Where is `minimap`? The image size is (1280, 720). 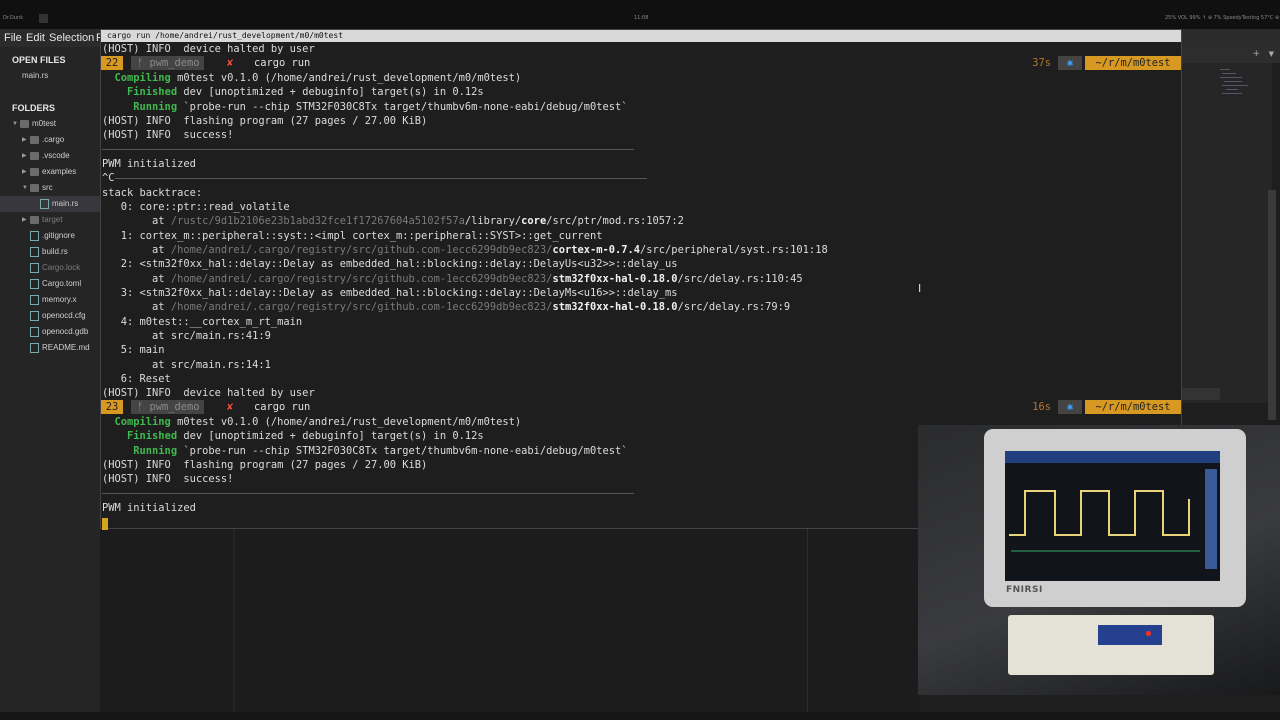 minimap is located at coordinates (1227, 233).